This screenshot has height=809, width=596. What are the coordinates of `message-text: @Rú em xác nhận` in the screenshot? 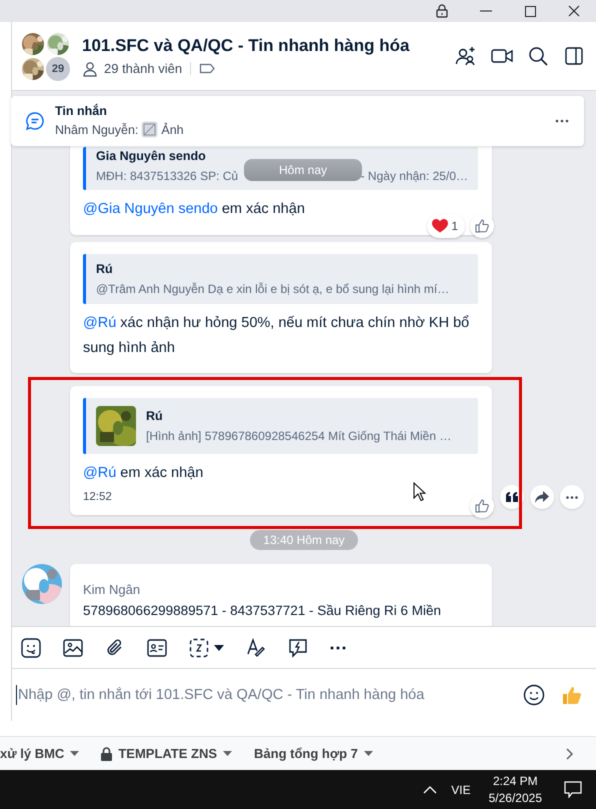 It's located at (143, 473).